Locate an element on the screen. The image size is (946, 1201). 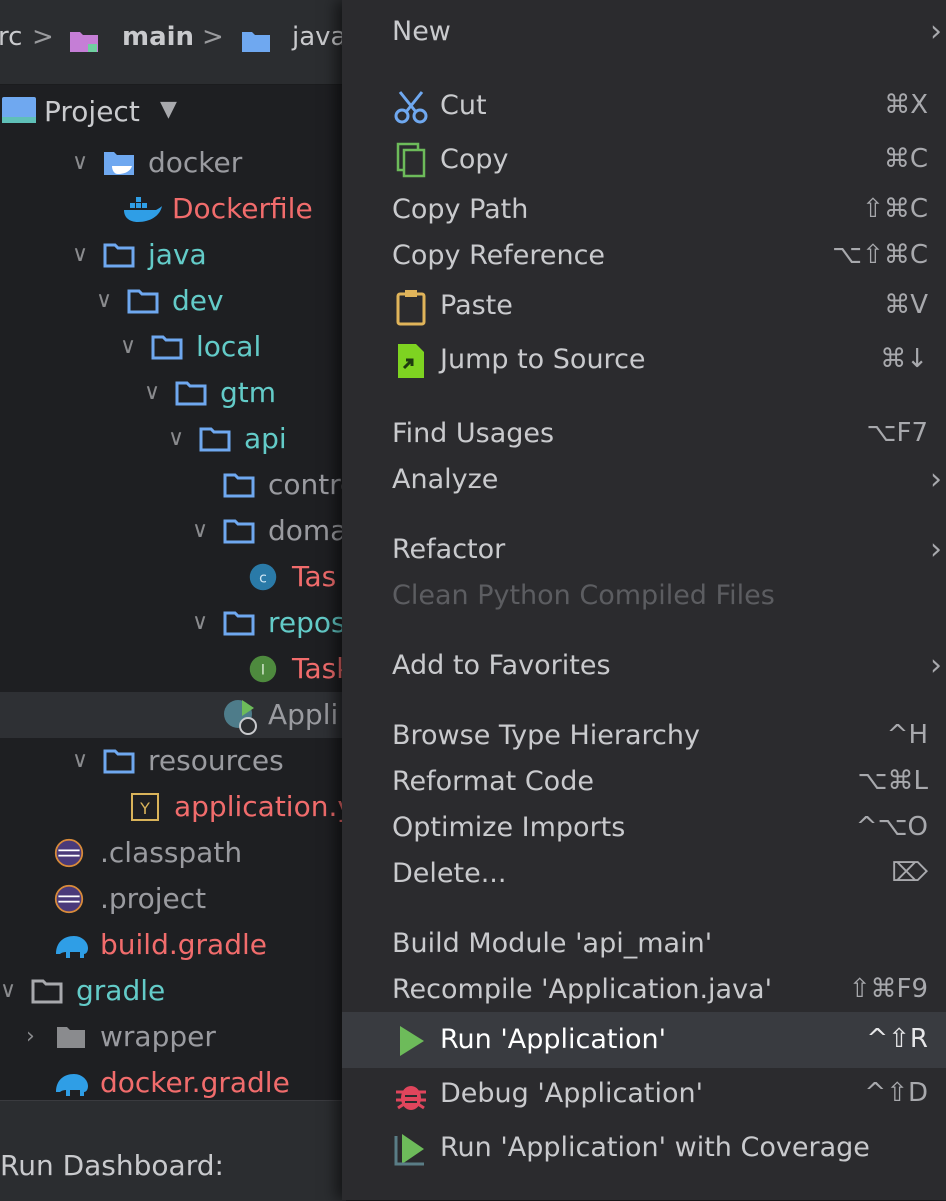
tree-item-project-file: .project is located at coordinates (173, 900).